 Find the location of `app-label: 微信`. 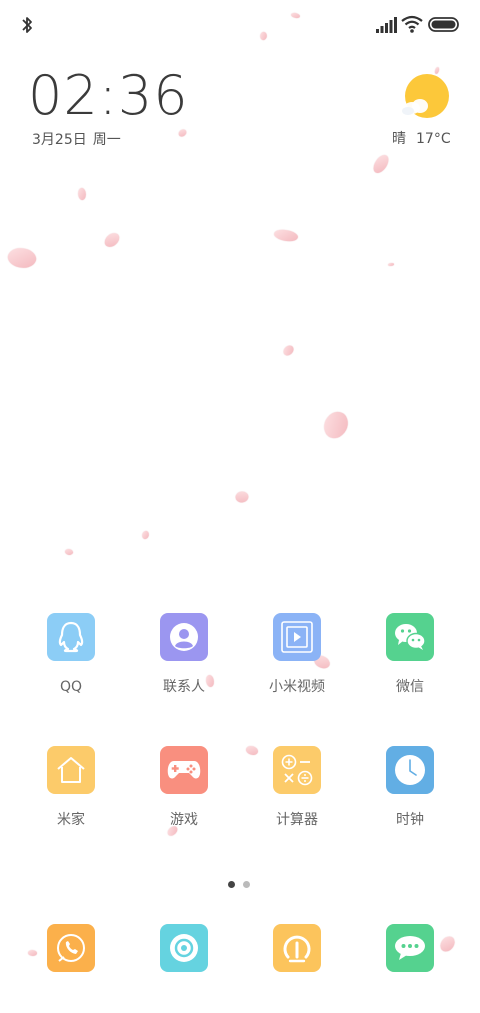

app-label: 微信 is located at coordinates (410, 687).